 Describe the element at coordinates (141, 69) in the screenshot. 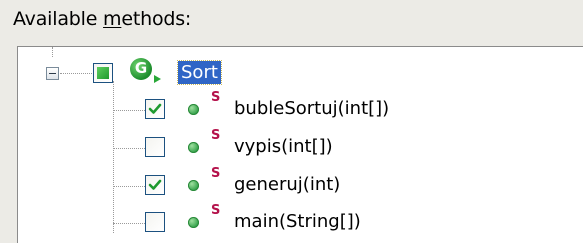

I see `class-icon: G` at that location.